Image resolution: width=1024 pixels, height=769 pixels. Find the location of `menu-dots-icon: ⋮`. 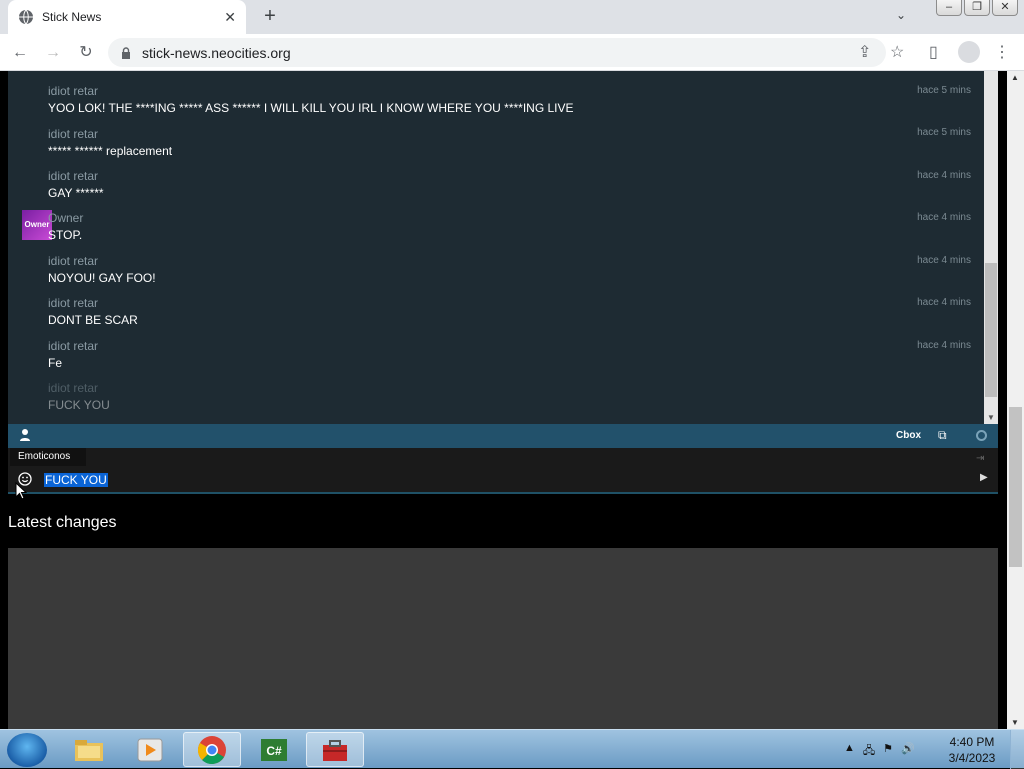

menu-dots-icon: ⋮ is located at coordinates (1002, 52).